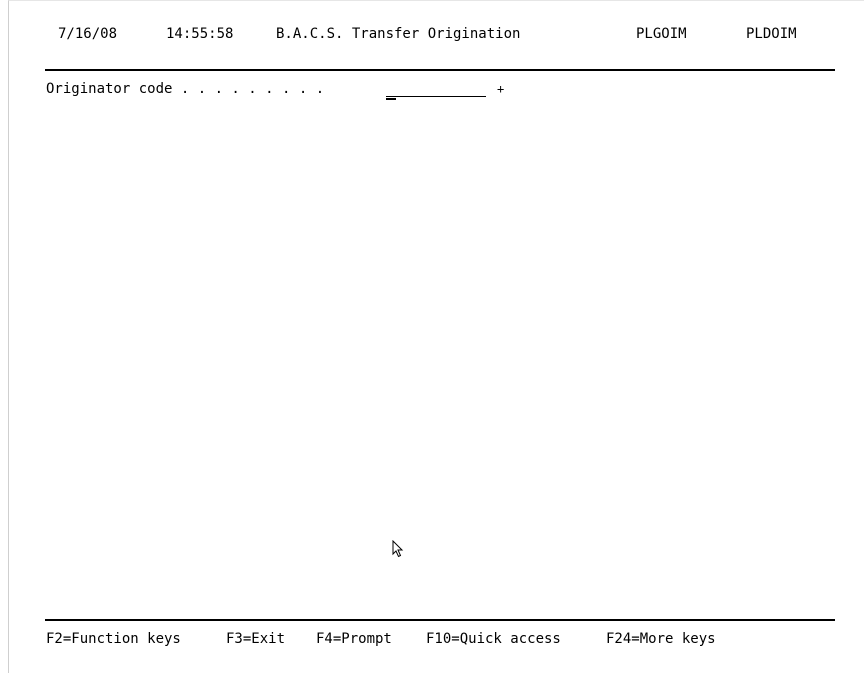 This screenshot has width=864, height=673. I want to click on originator-code-input, so click(436, 89).